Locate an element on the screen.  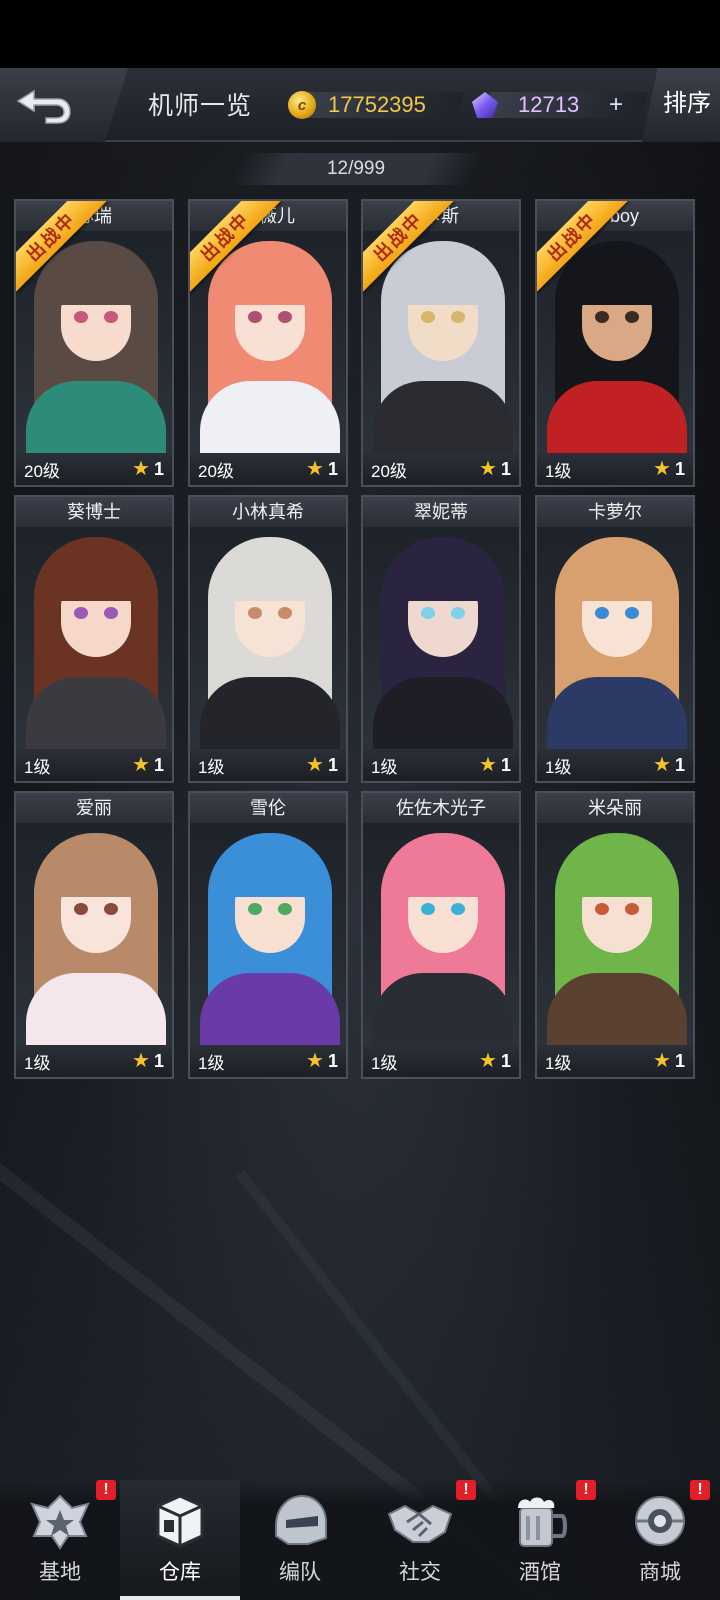
pilot-card: 米朵丽 1级 ★ 1 is located at coordinates (615, 935).